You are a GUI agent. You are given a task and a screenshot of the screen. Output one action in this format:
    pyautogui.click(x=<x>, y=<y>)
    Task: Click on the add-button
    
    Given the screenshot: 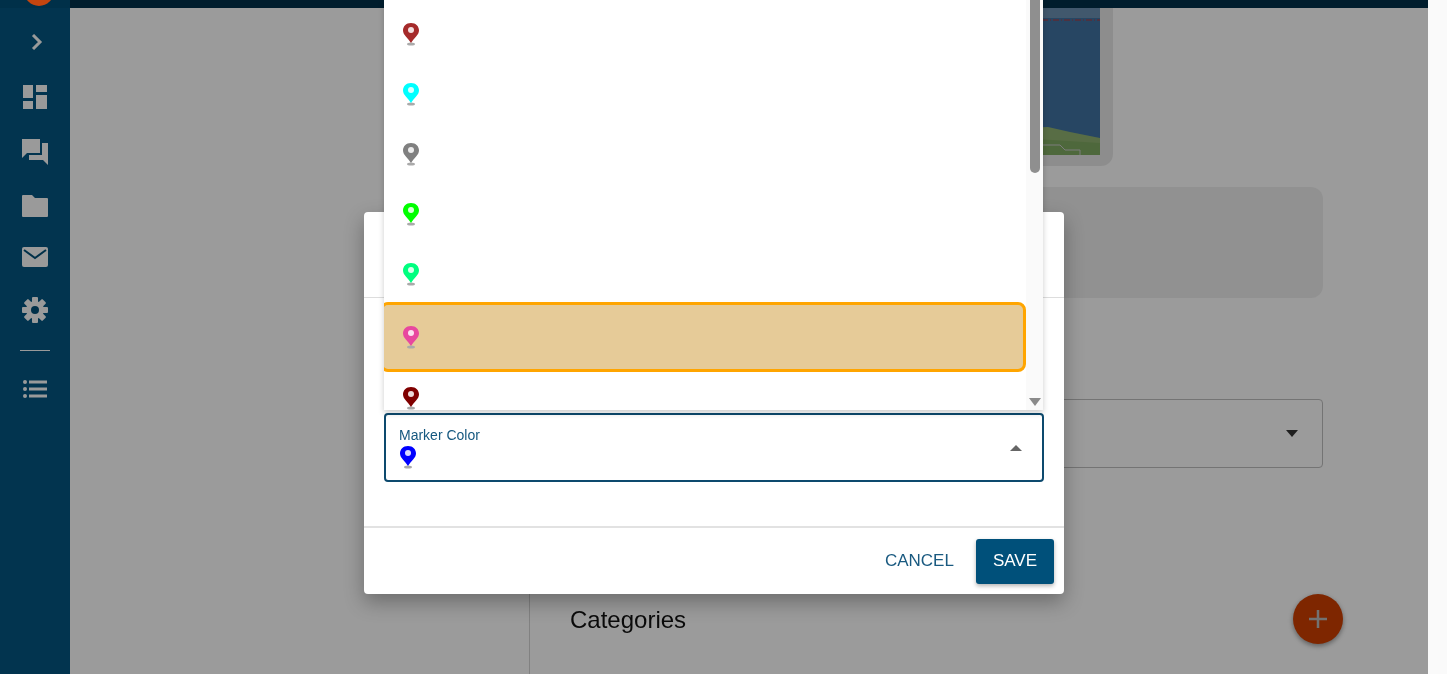 What is the action you would take?
    pyautogui.click(x=1318, y=619)
    